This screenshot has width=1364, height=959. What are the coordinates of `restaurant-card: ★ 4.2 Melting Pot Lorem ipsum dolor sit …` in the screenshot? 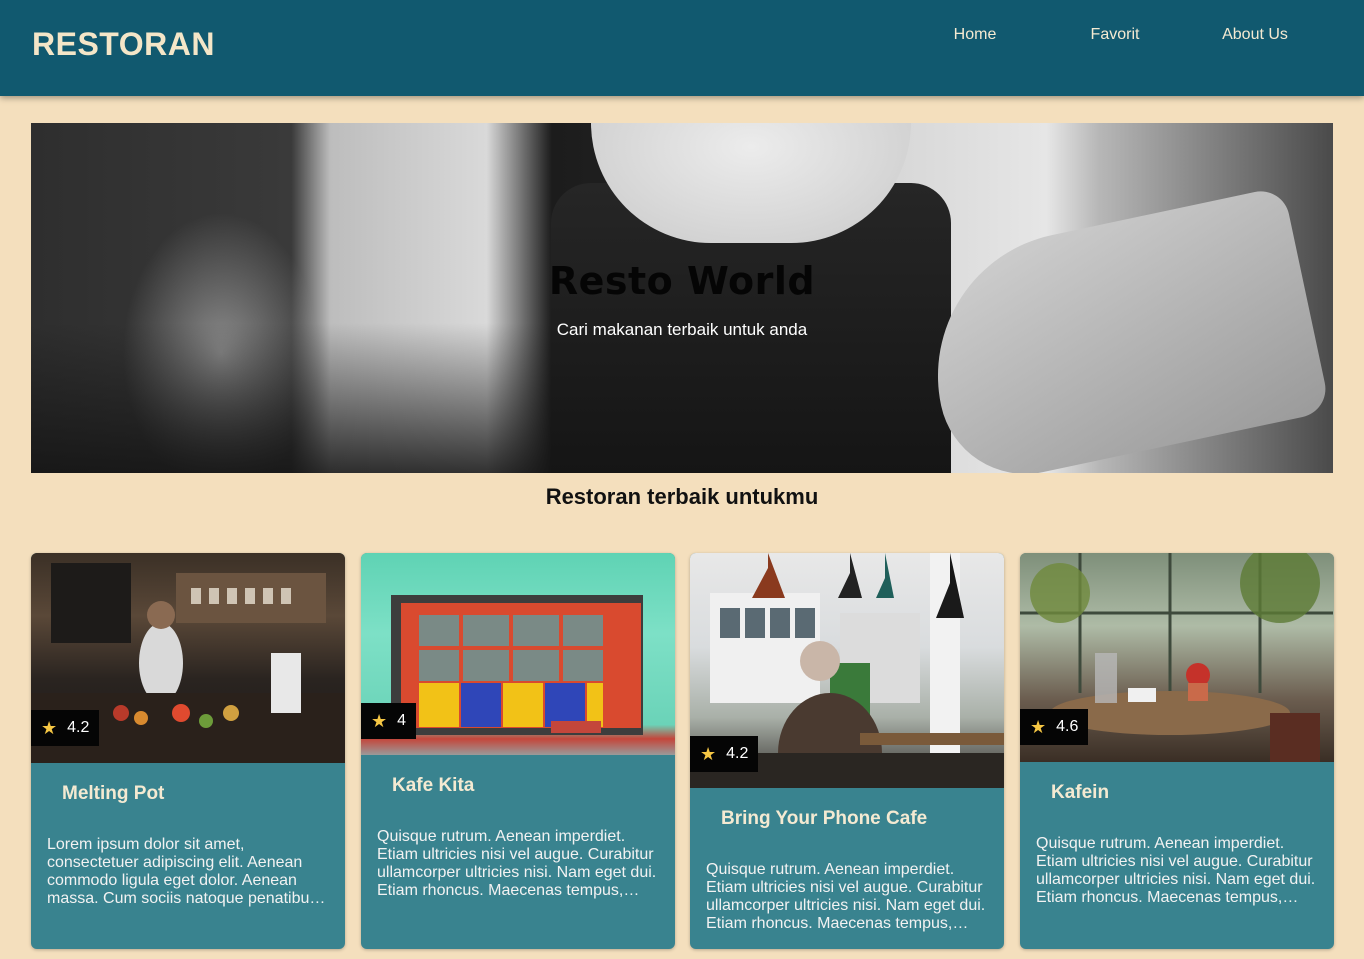 It's located at (188, 751).